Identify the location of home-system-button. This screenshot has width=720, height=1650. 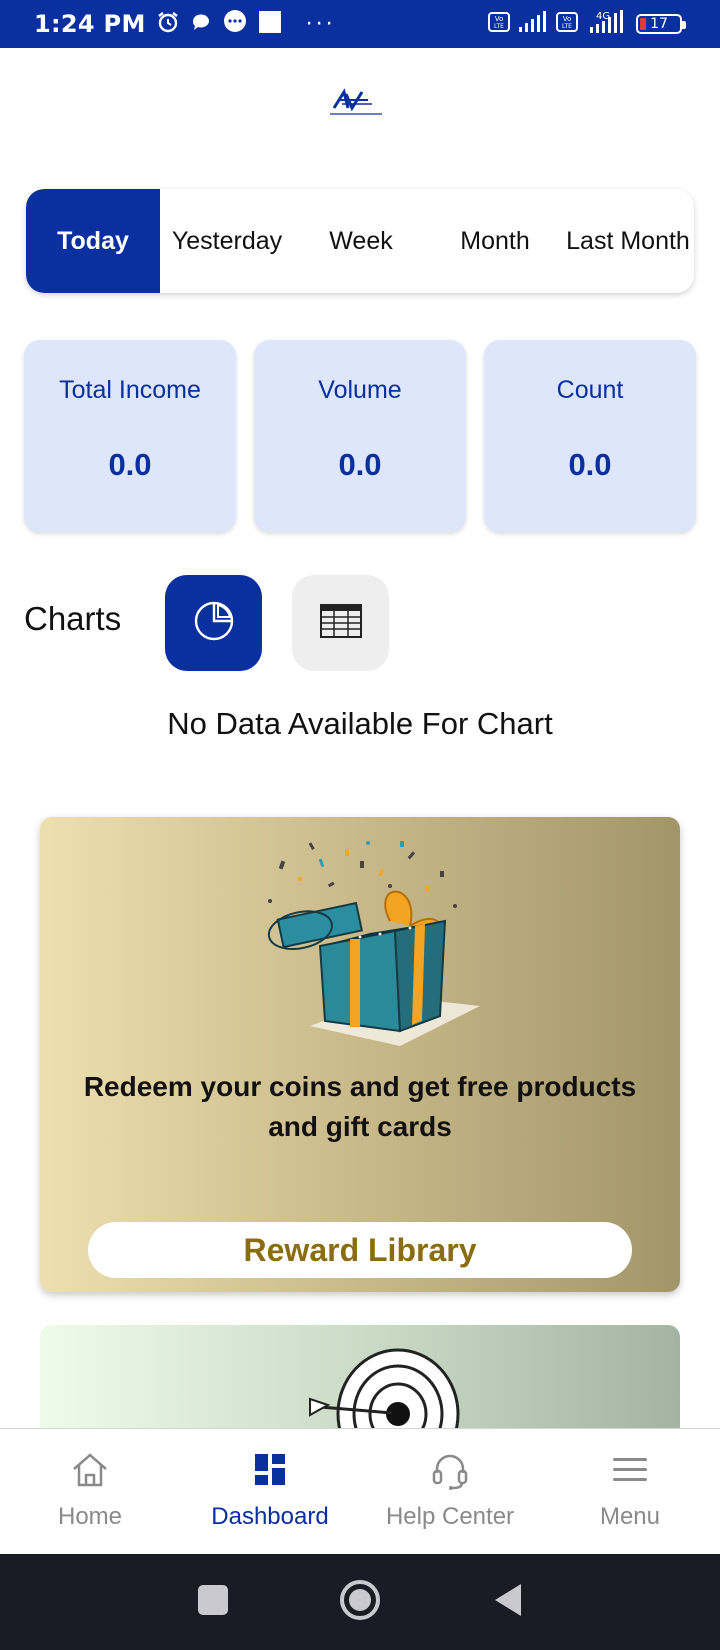
(360, 1602).